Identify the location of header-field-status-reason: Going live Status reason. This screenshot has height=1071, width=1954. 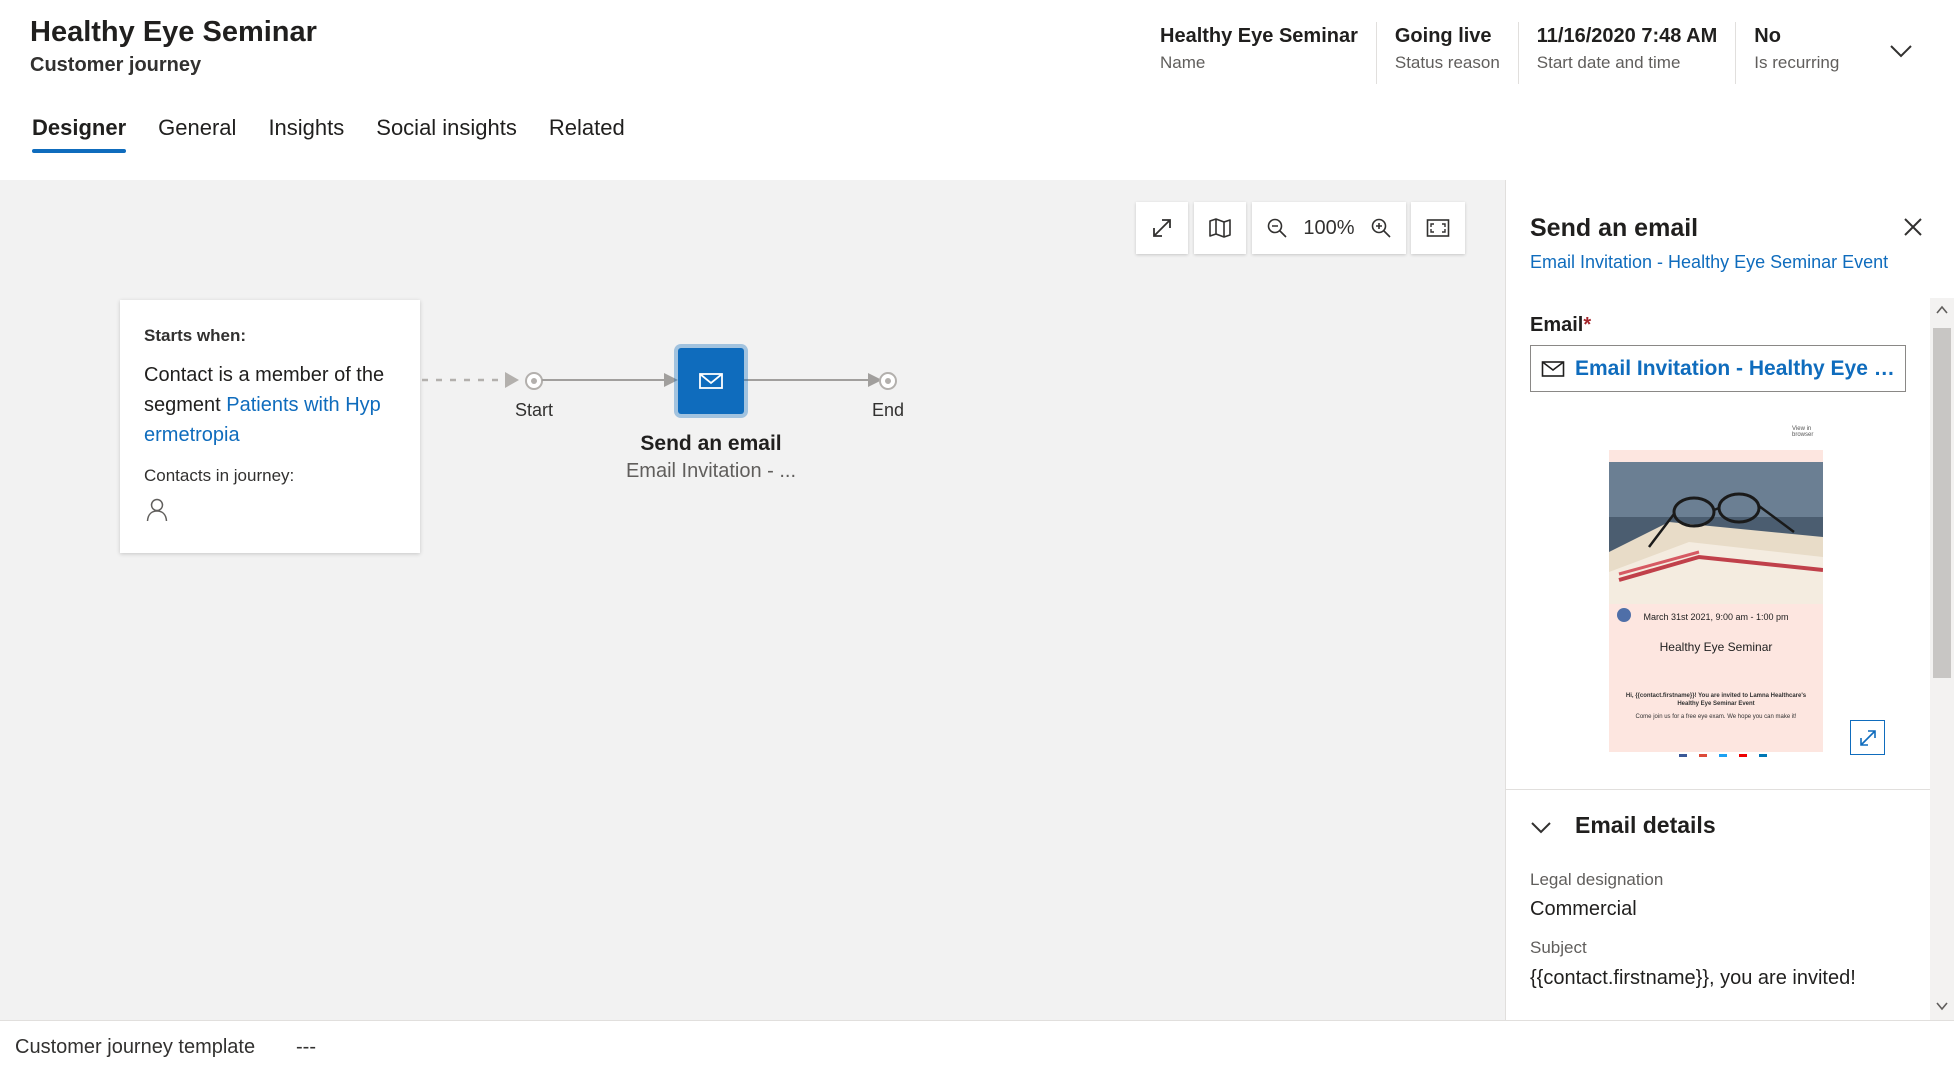
(1448, 53).